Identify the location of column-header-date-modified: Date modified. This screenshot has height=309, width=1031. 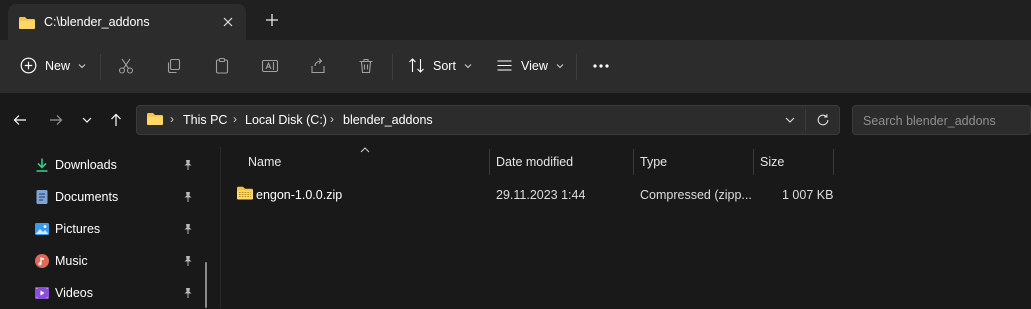
(561, 161).